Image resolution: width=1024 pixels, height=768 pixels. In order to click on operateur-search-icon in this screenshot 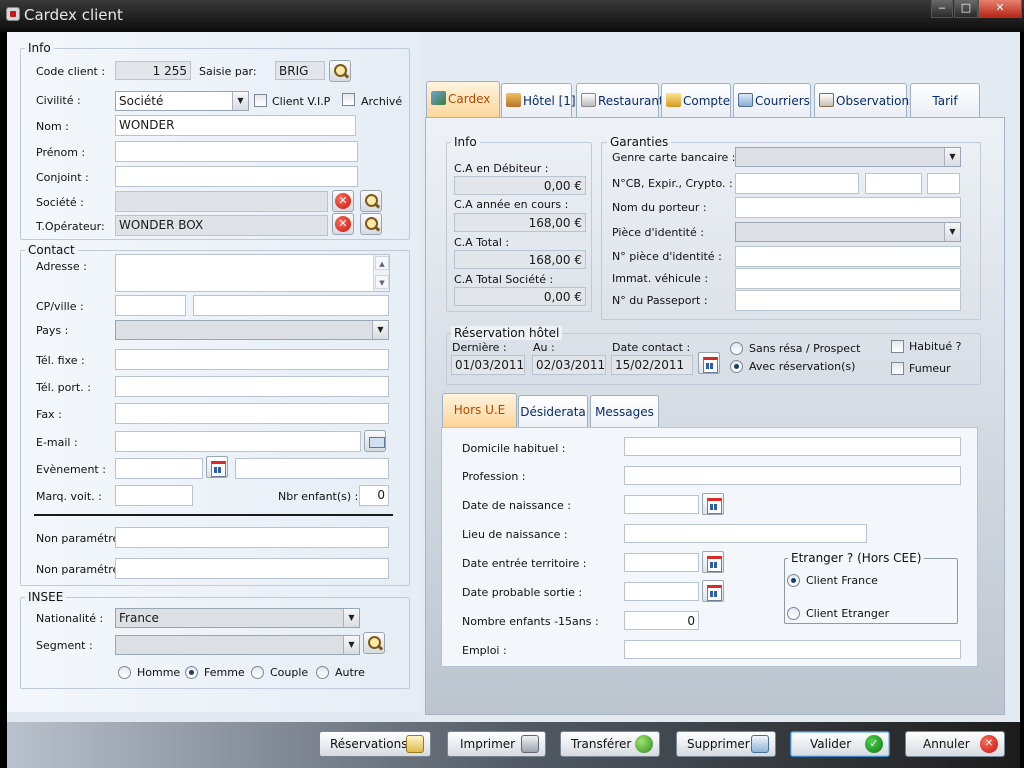, I will do `click(371, 224)`.